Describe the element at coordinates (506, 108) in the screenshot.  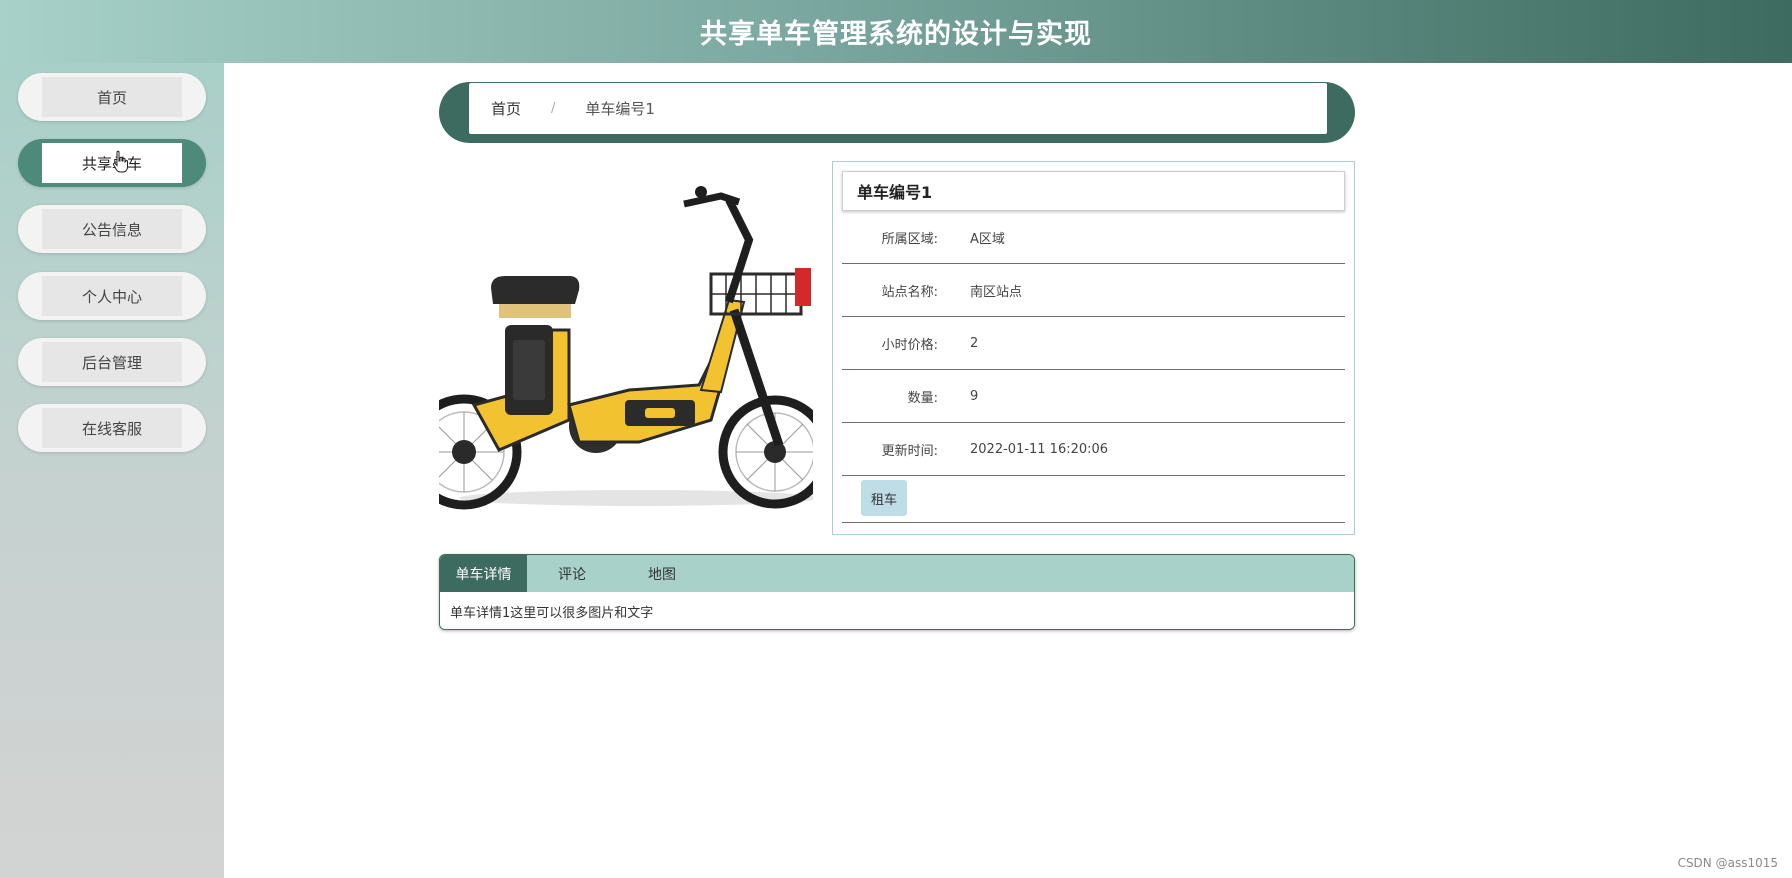
I see `breadcrumb-home-link: 首页` at that location.